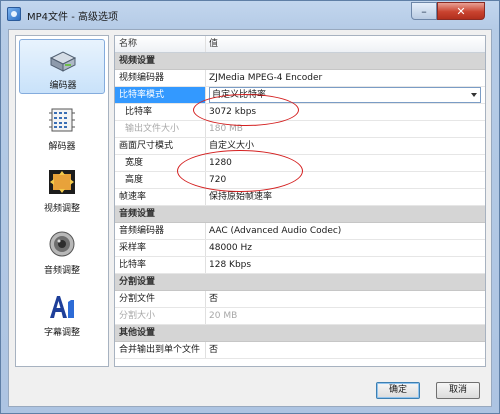  I want to click on property-name: 音频编码器, so click(160, 231).